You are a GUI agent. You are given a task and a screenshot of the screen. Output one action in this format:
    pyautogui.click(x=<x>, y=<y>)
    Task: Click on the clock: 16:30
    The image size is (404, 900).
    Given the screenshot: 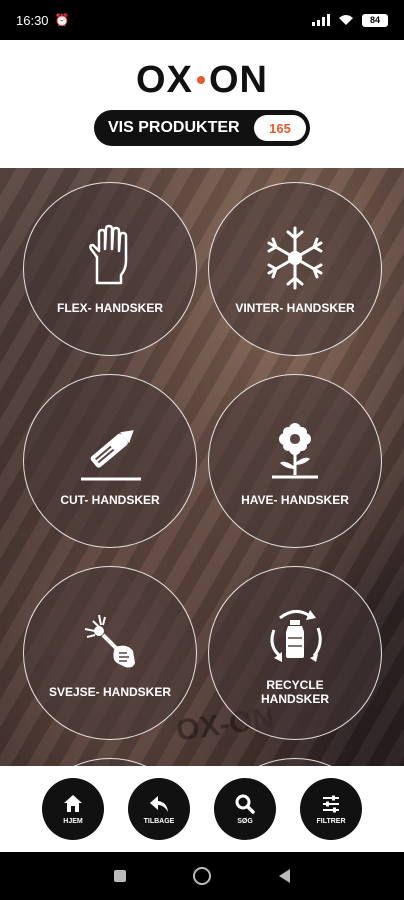 What is the action you would take?
    pyautogui.click(x=32, y=20)
    